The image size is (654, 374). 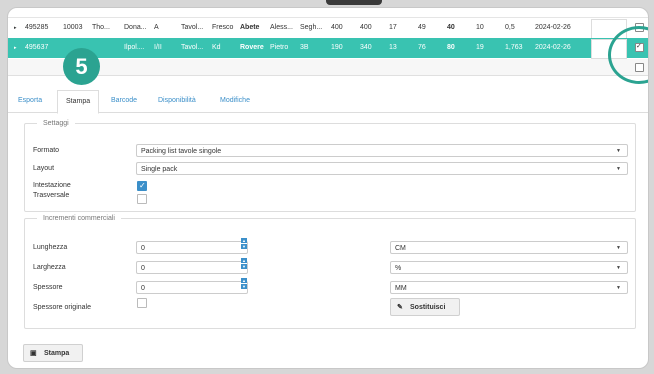 What do you see at coordinates (156, 27) in the screenshot?
I see `grid-cell: A` at bounding box center [156, 27].